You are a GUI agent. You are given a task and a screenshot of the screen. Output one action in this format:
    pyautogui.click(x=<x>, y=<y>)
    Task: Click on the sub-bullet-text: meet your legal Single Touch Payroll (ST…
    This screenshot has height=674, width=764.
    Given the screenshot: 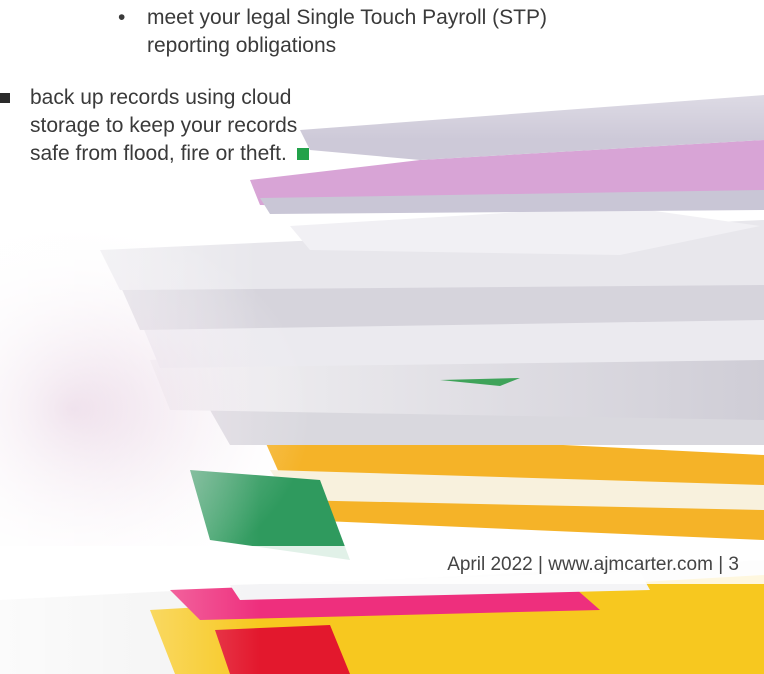 What is the action you would take?
    pyautogui.click(x=347, y=31)
    